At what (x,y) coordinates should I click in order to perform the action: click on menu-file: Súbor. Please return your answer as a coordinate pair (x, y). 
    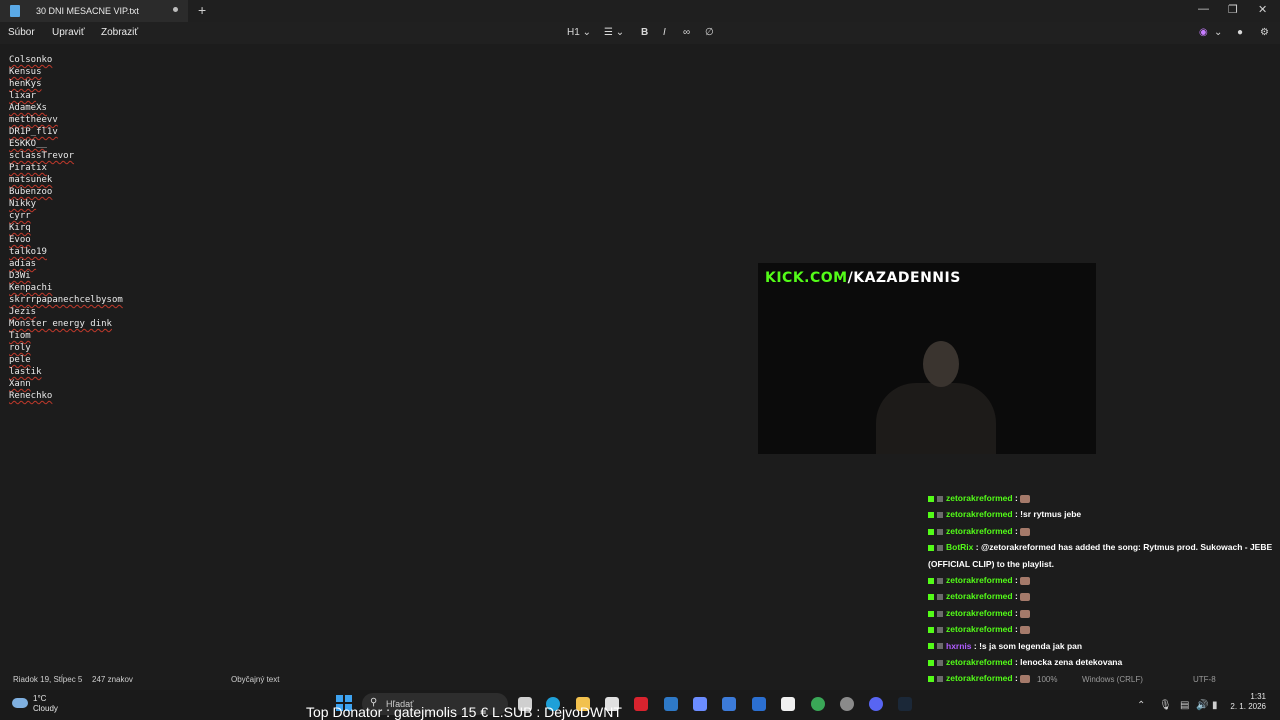
    Looking at the image, I should click on (21, 32).